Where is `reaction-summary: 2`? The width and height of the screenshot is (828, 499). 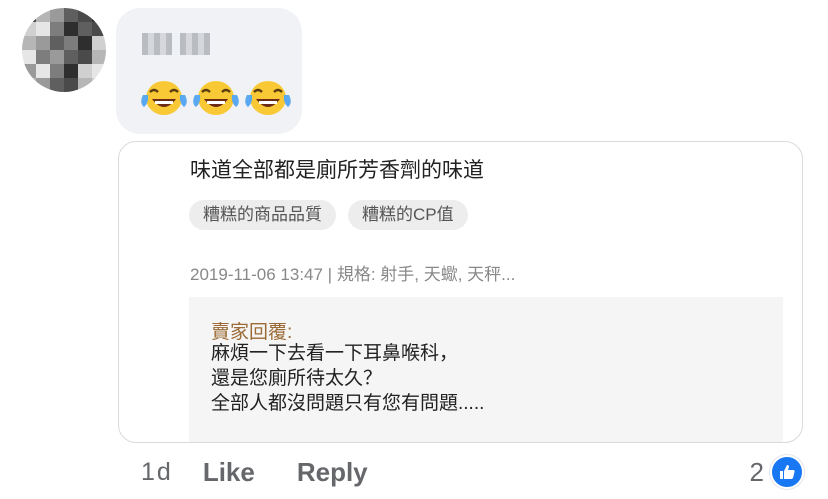
reaction-summary: 2 is located at coordinates (777, 472).